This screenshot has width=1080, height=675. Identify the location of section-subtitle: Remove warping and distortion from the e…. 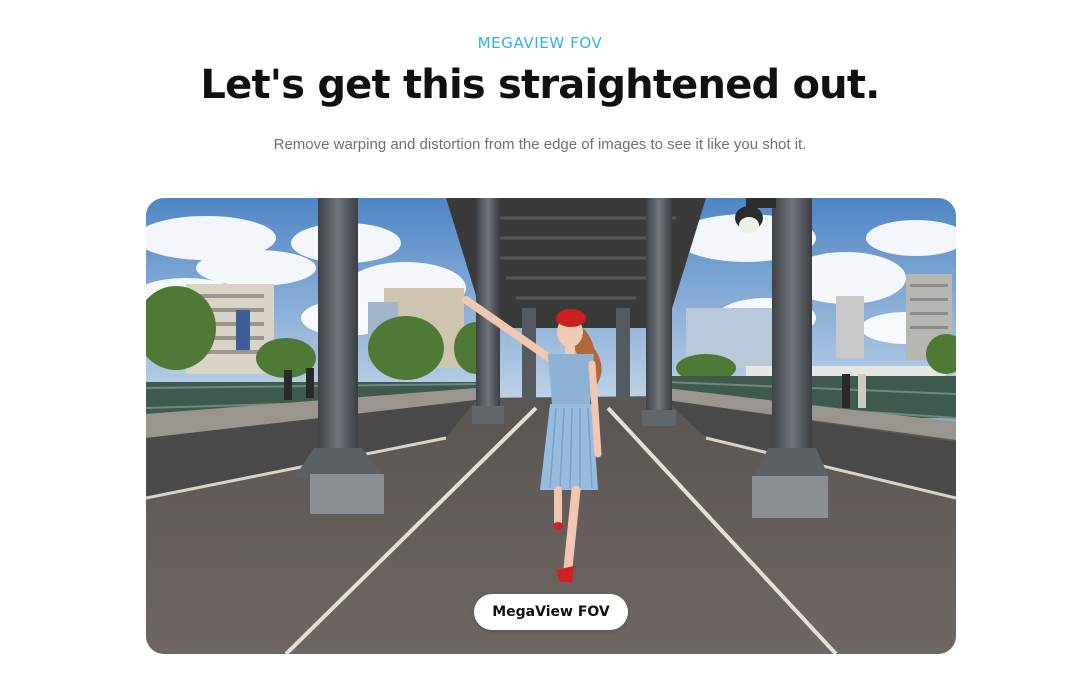
(540, 144).